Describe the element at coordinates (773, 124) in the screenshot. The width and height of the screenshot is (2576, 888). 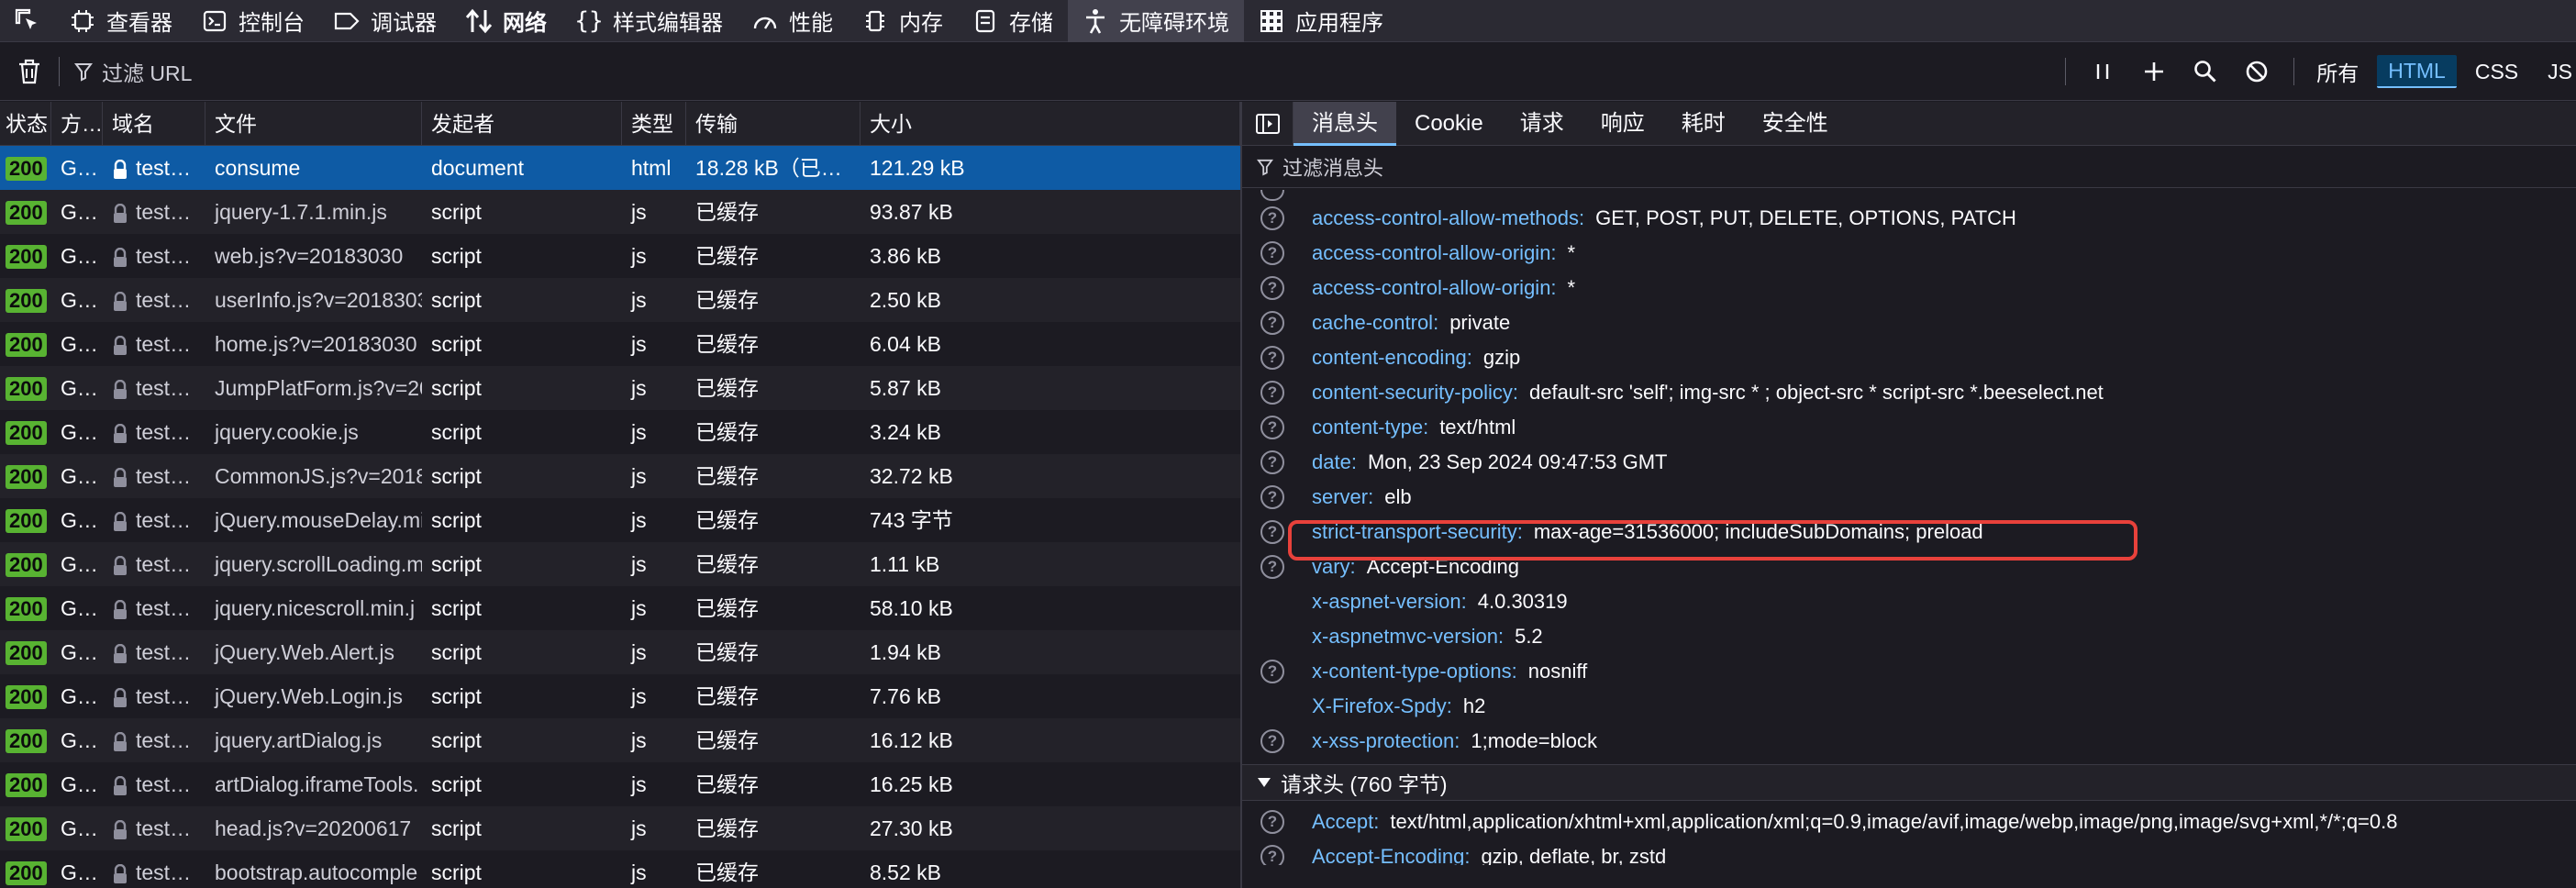
I see `column-header: 传输` at that location.